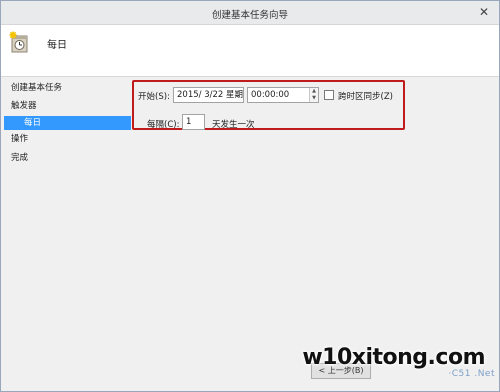 Image resolution: width=500 pixels, height=392 pixels. I want to click on spin-up-icon: ▲, so click(314, 91).